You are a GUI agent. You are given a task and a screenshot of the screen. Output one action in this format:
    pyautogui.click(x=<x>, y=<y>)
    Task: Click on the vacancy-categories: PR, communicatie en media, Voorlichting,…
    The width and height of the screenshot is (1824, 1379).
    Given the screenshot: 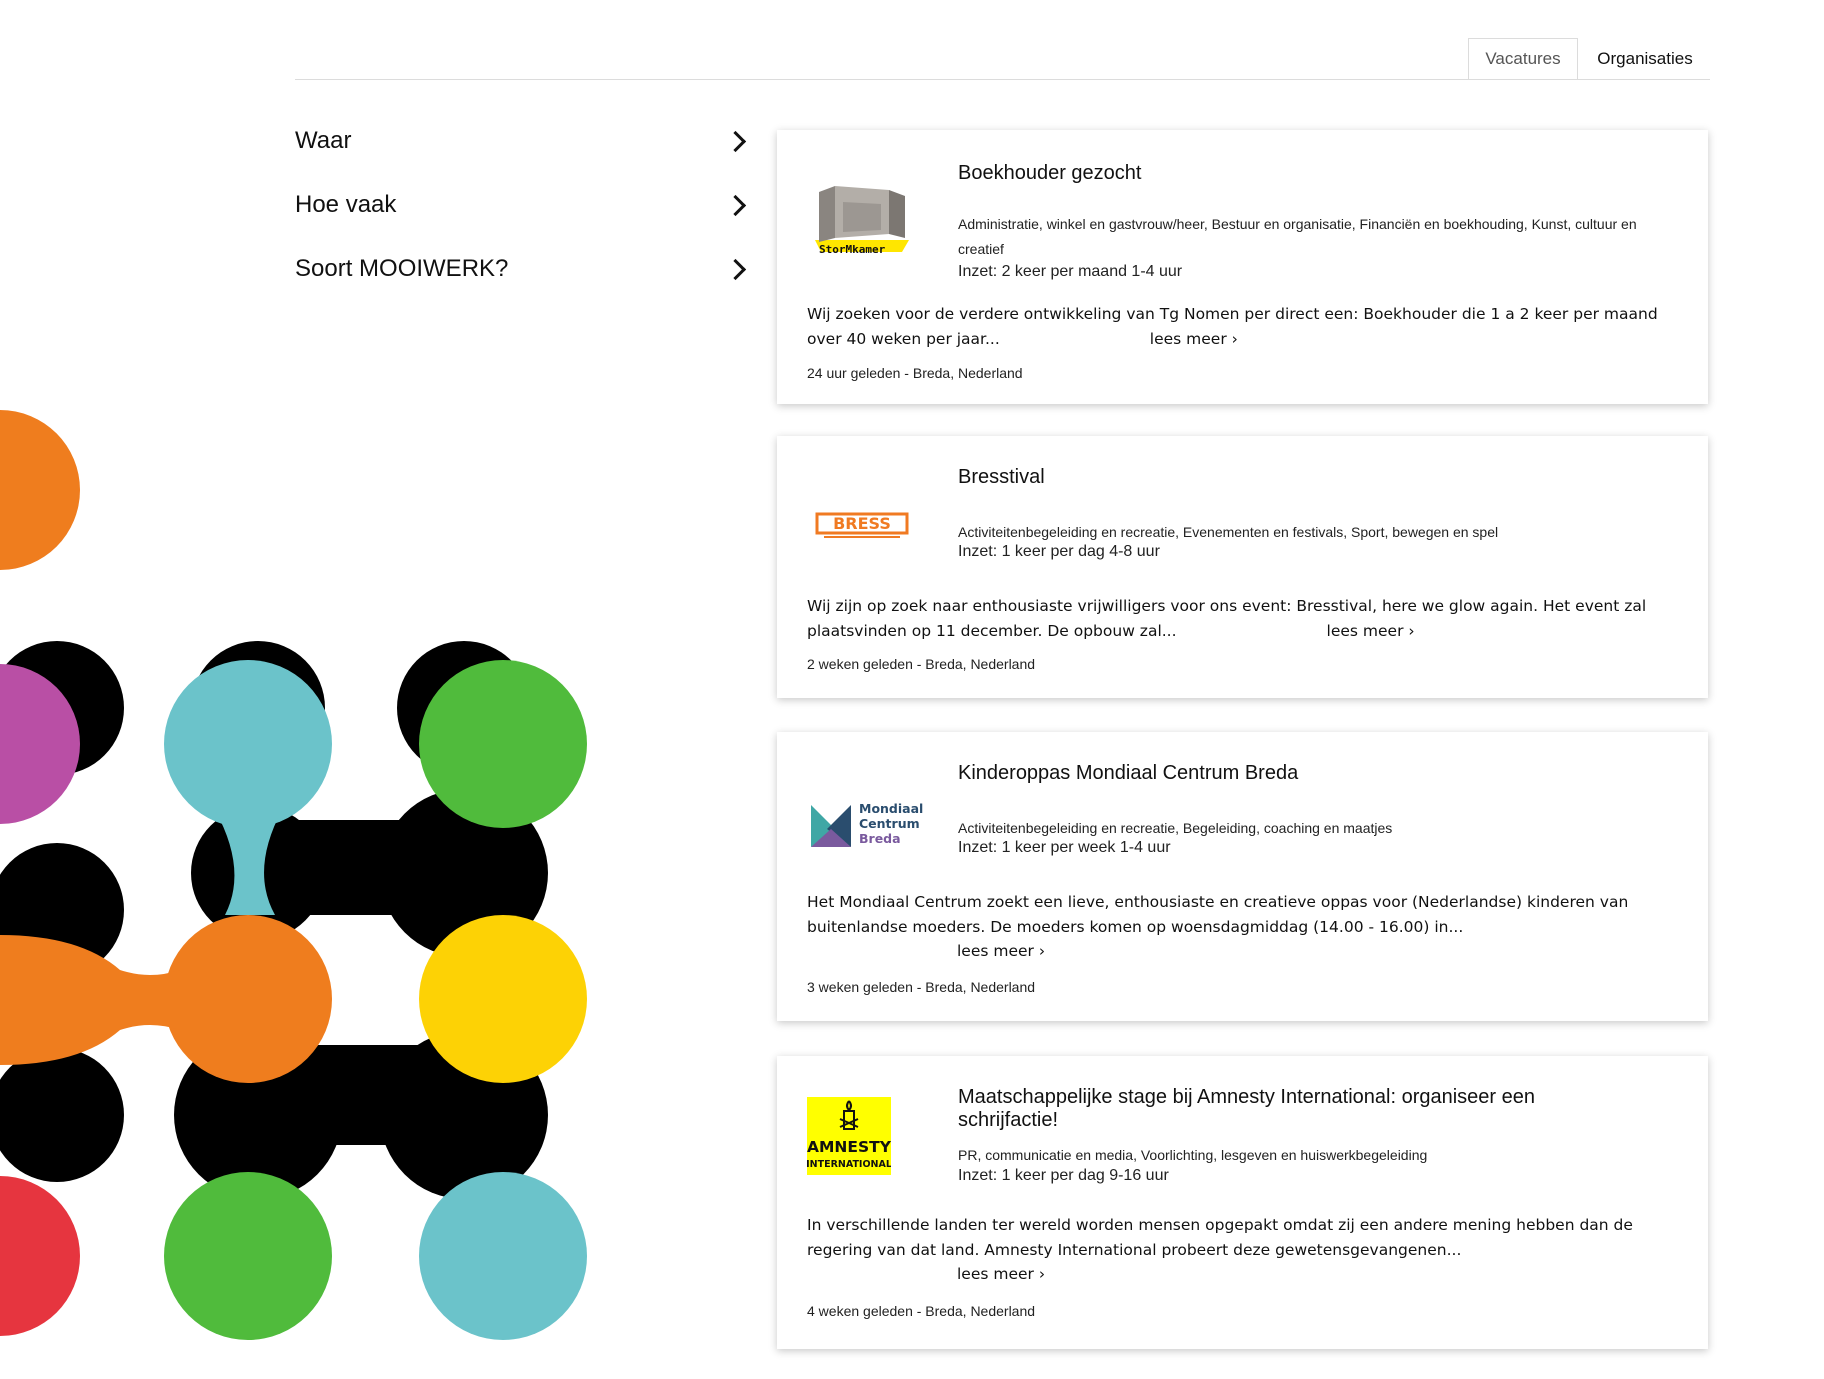 What is the action you would take?
    pyautogui.click(x=1193, y=1155)
    